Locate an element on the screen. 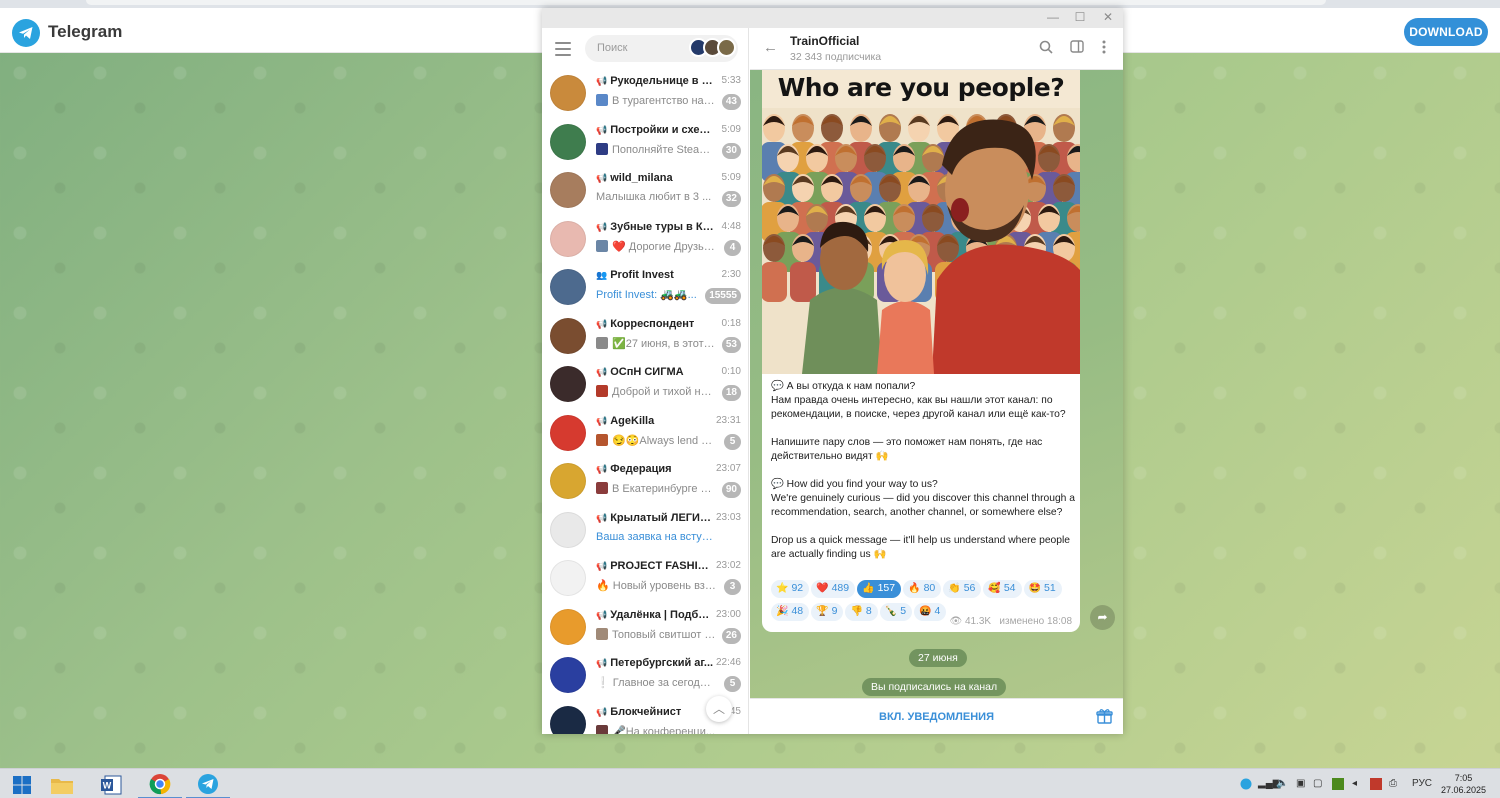 Image resolution: width=1500 pixels, height=798 pixels. reaction-chip: 🏆 9 is located at coordinates (827, 612).